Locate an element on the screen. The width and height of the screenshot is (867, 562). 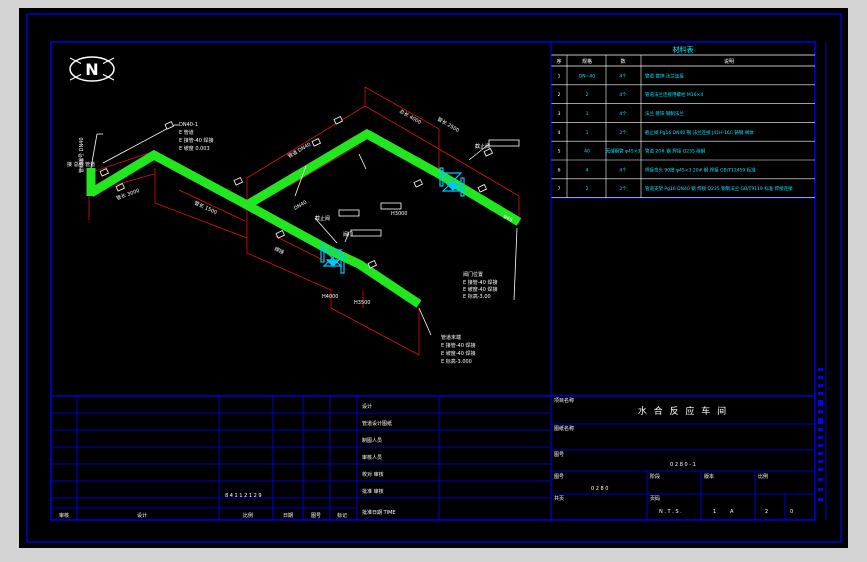
dim-label-1: 总长 4000 is located at coordinates (410, 117).